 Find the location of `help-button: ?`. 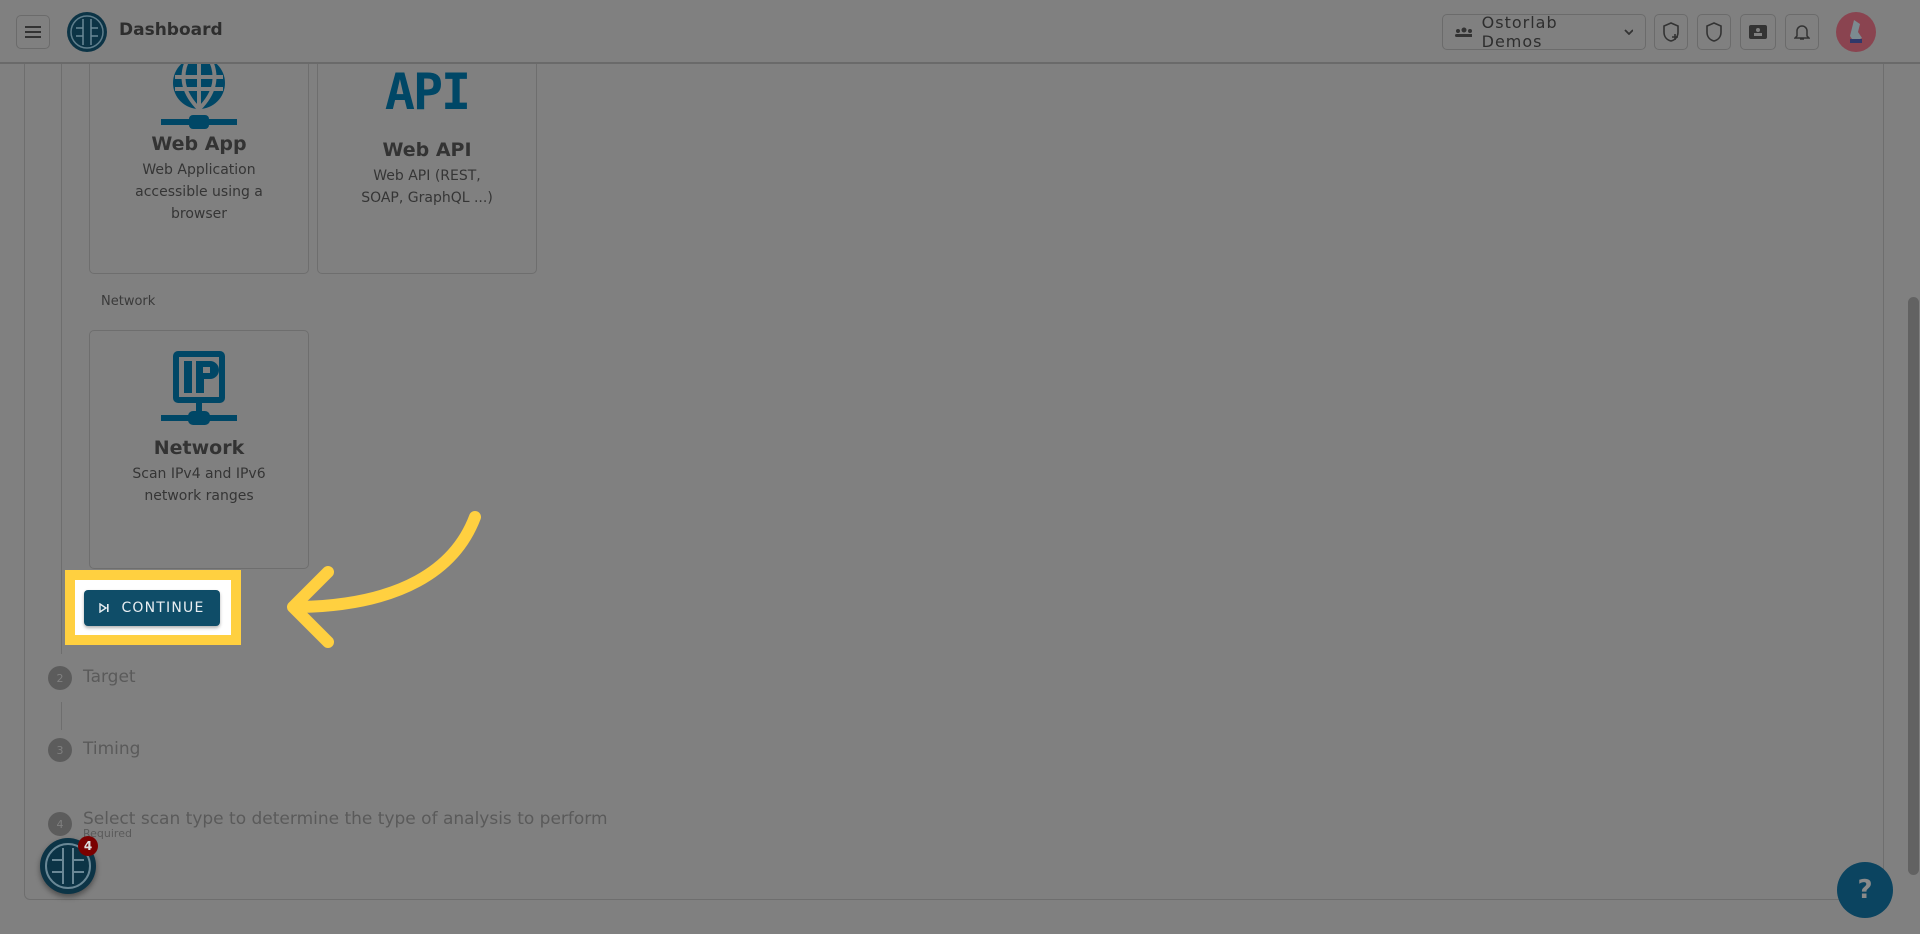

help-button: ? is located at coordinates (1865, 890).